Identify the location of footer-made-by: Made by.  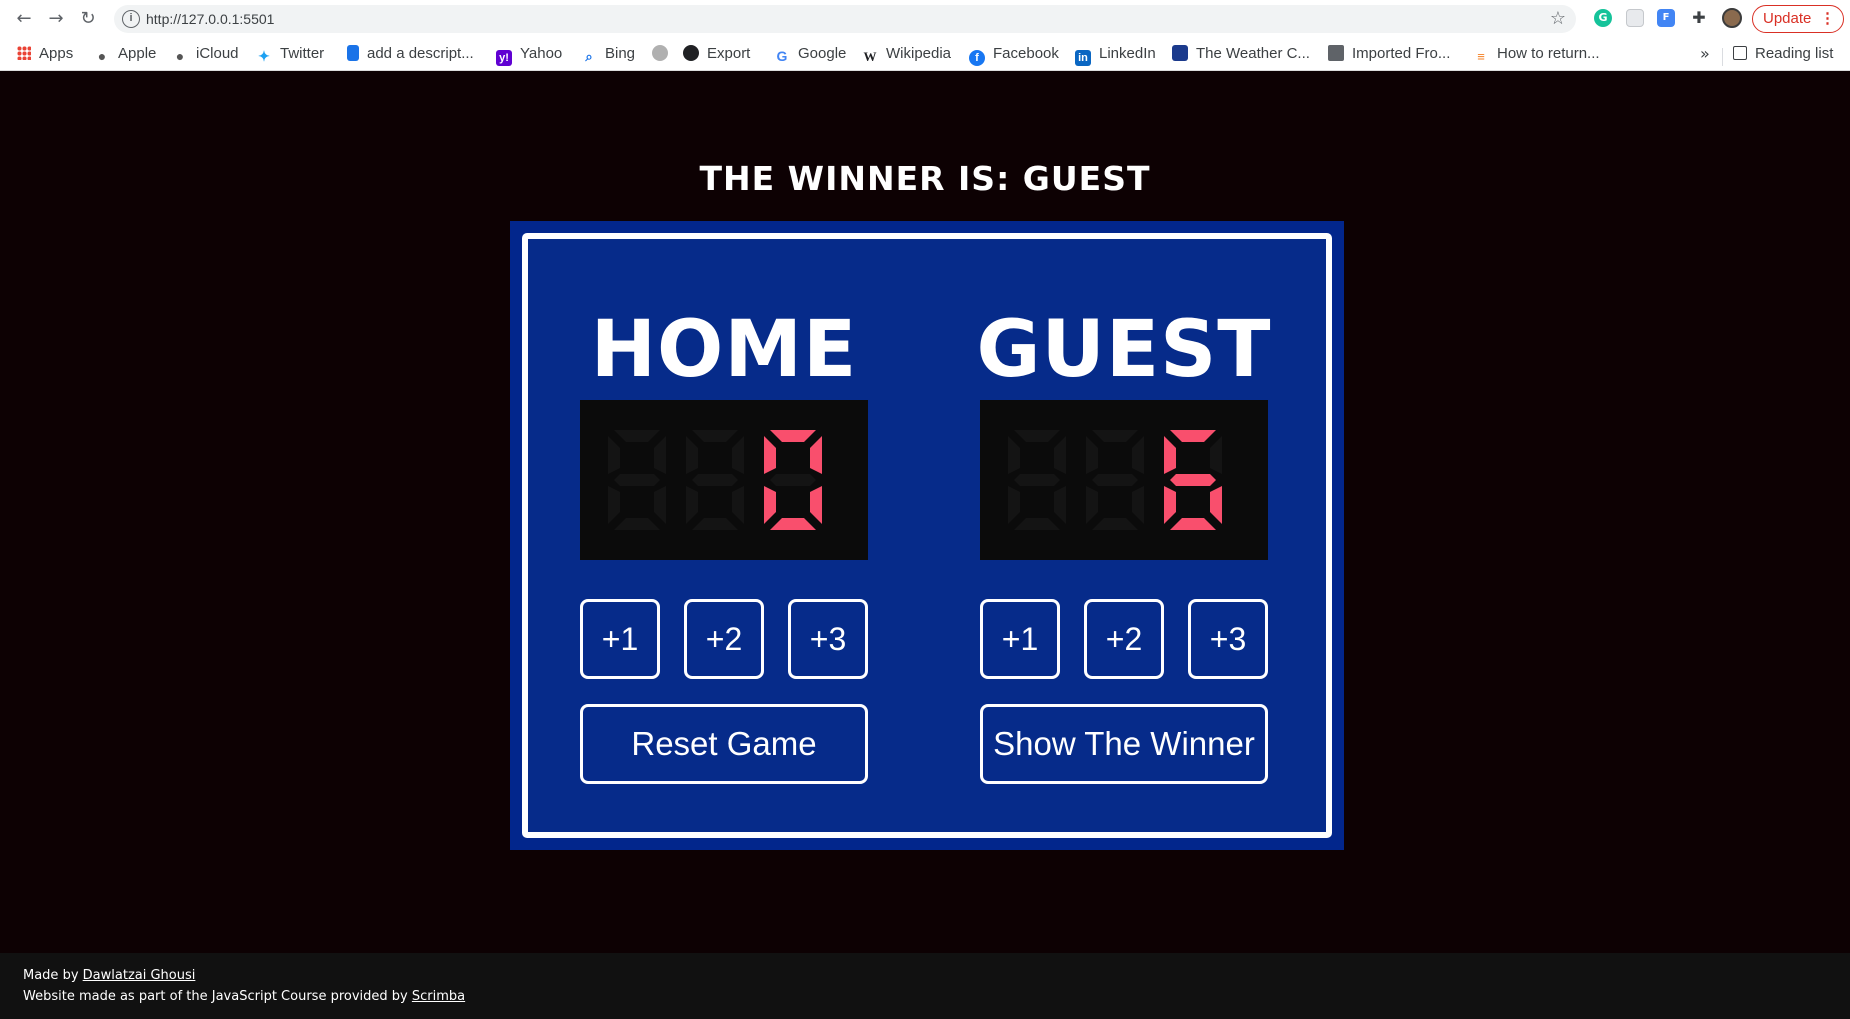
(51, 975).